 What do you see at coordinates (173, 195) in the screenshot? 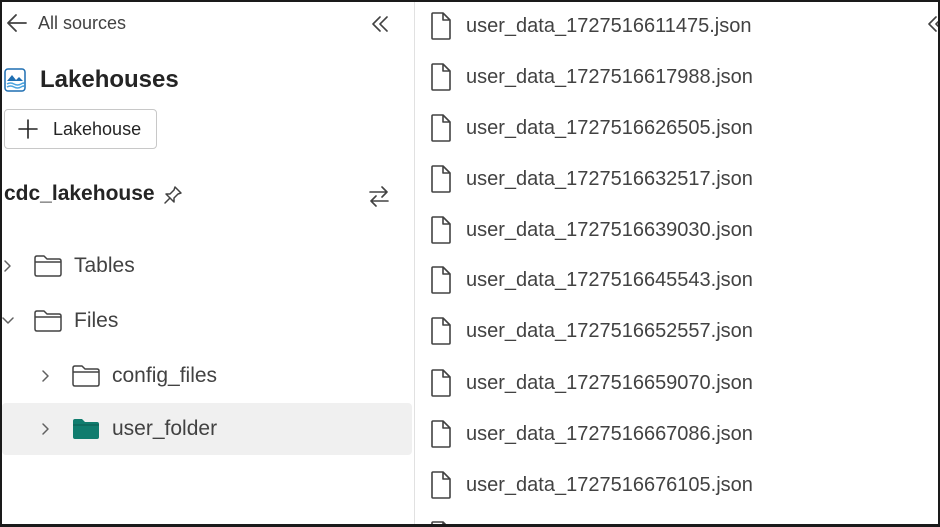
I see `pin-icon` at bounding box center [173, 195].